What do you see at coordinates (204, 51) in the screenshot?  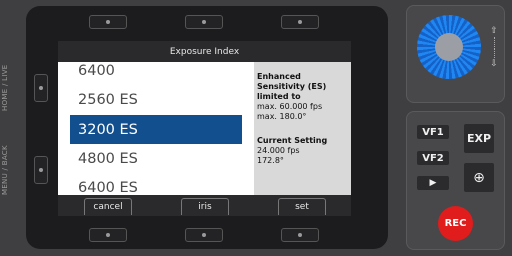 I see `screen-title: Exposure Index` at bounding box center [204, 51].